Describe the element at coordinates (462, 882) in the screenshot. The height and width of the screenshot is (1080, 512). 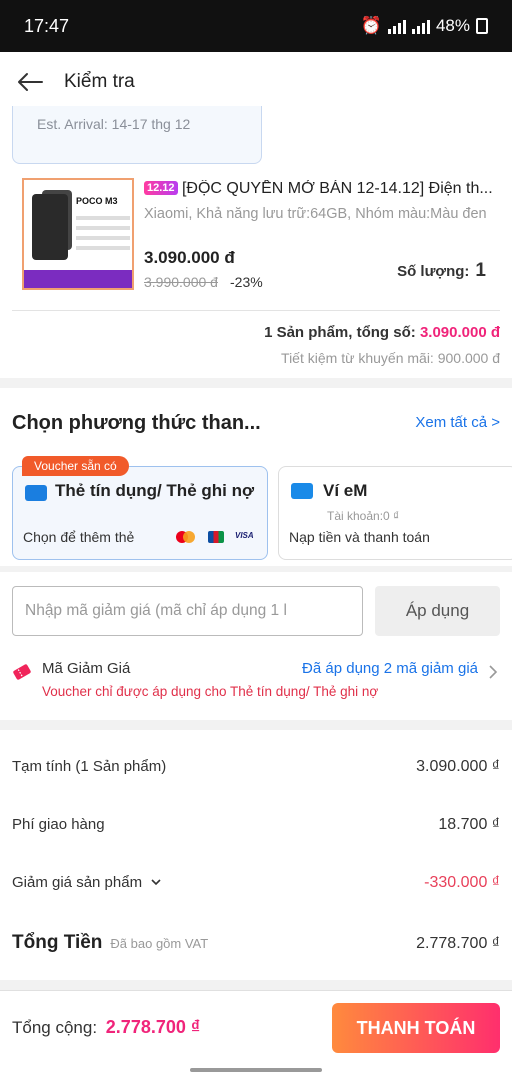
I see `product-discount-value: -330.000 ₫` at that location.